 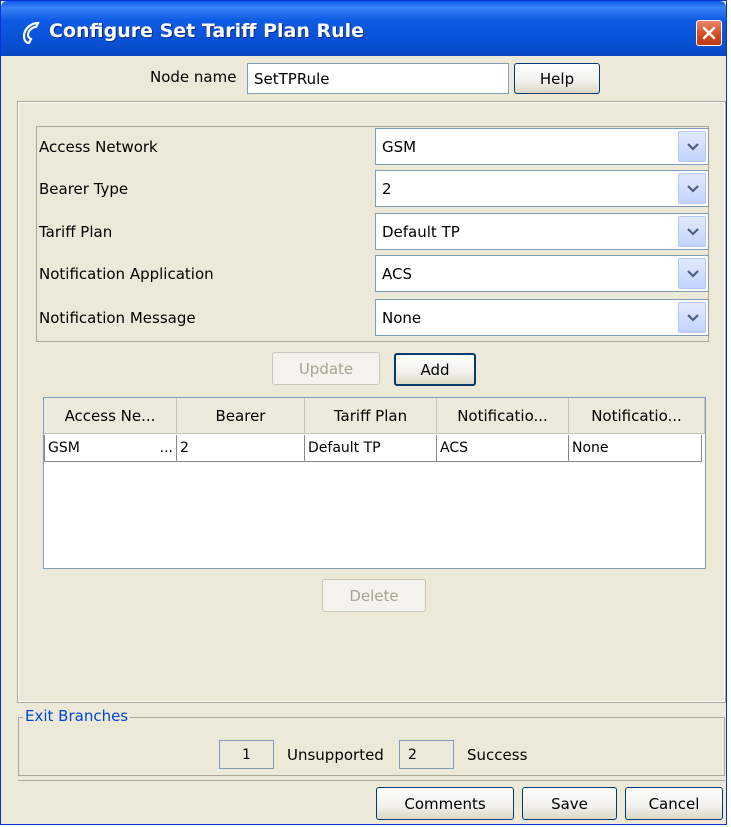 I want to click on footer-divider, so click(x=371, y=780).